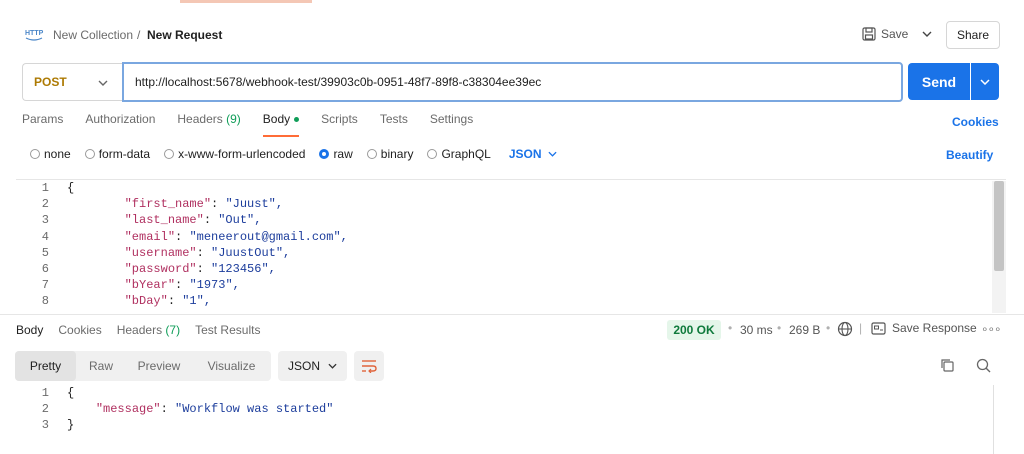  I want to click on more-options-icon: ∘∘∘, so click(991, 329).